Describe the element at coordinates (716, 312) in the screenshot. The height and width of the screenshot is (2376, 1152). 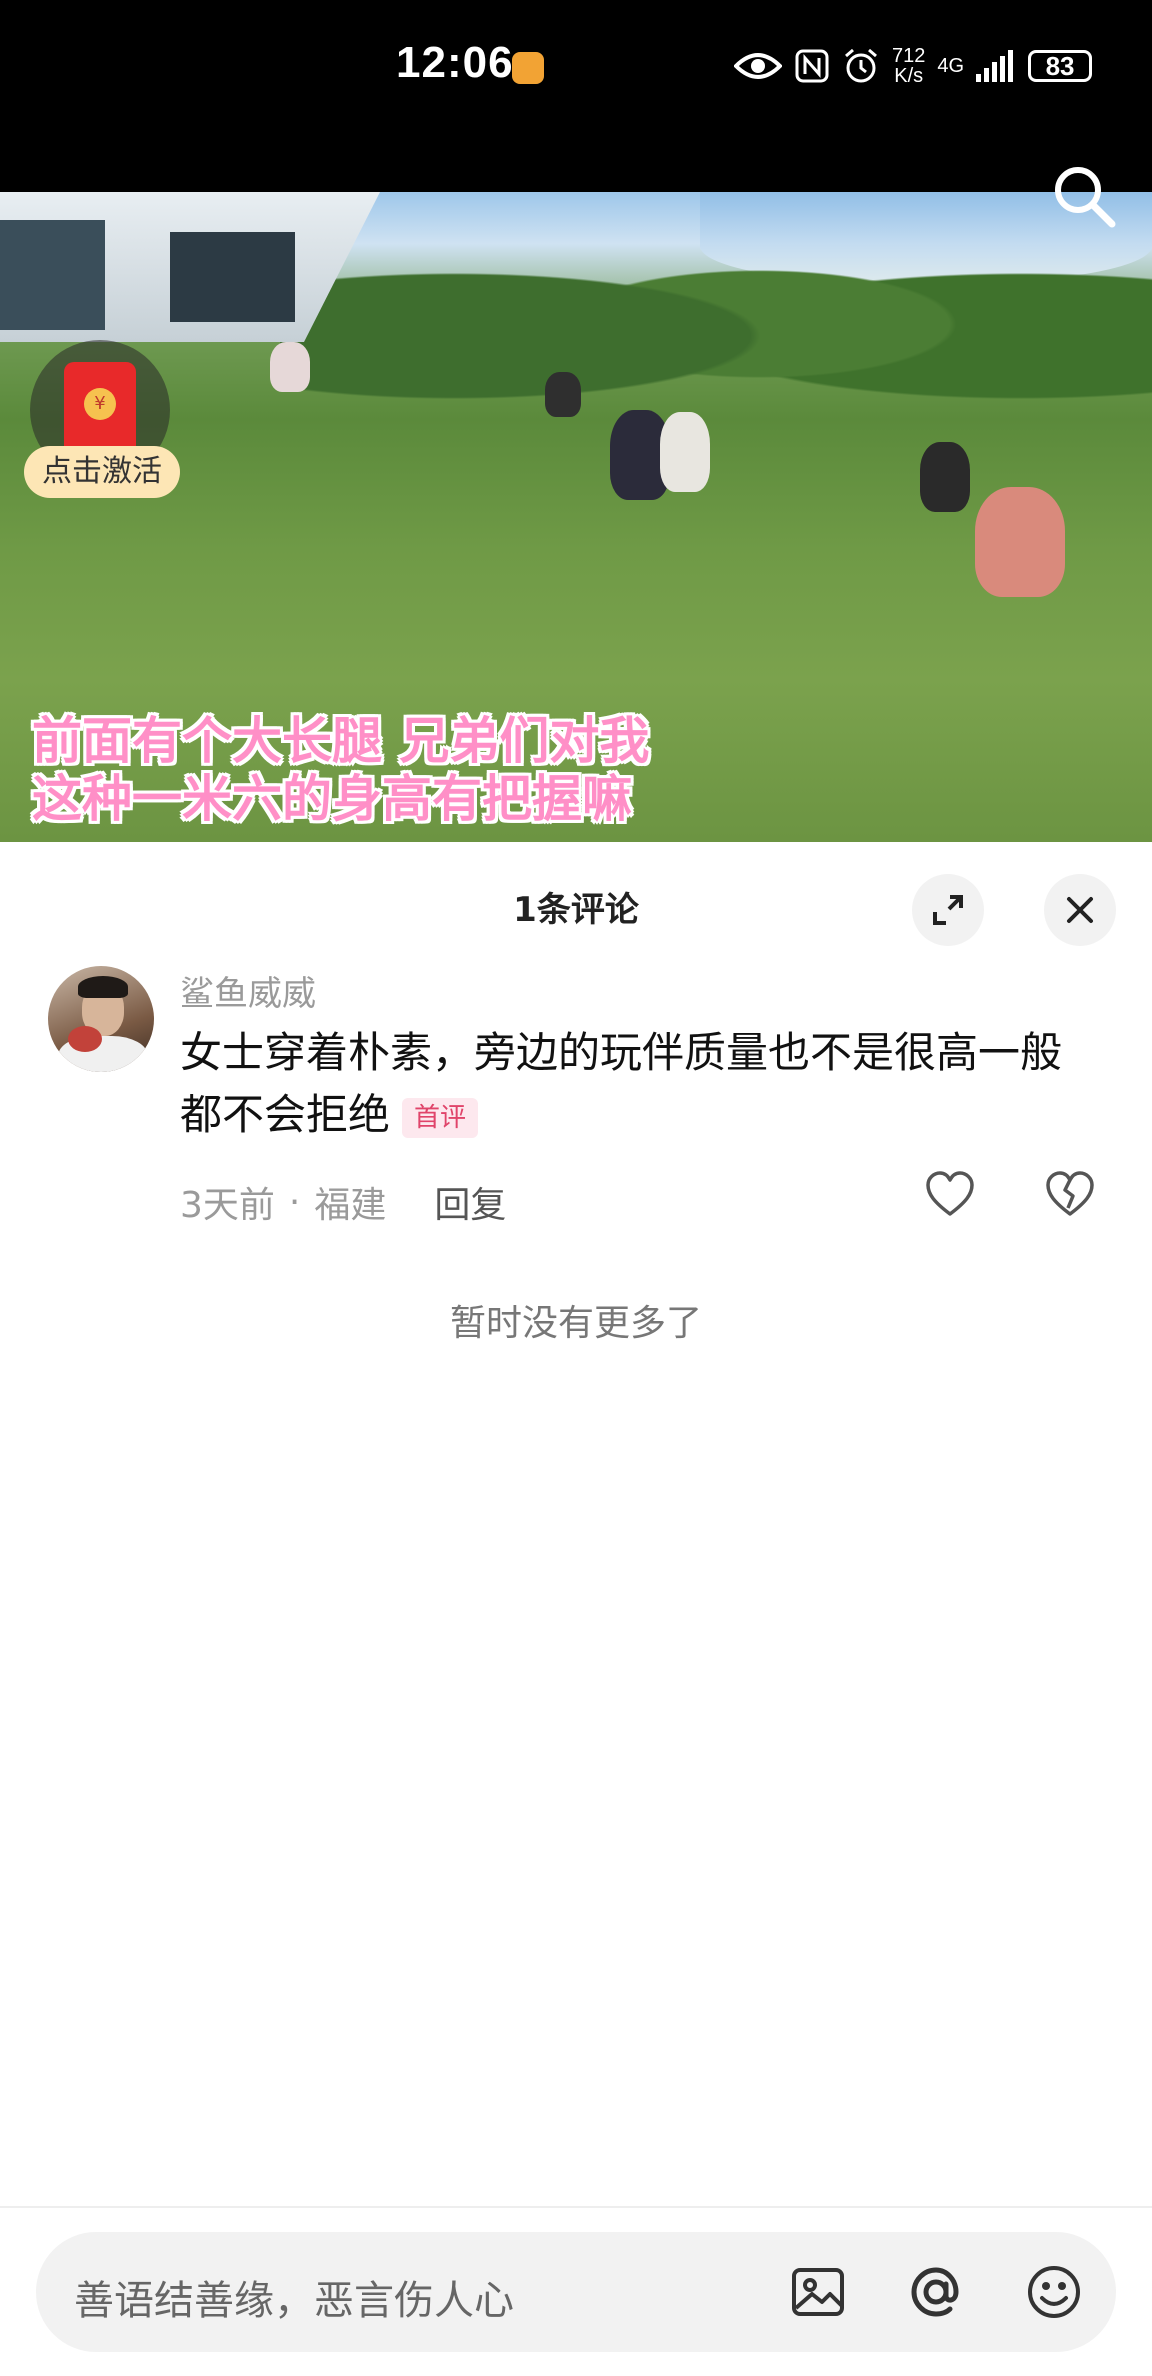
I see `video-trees` at that location.